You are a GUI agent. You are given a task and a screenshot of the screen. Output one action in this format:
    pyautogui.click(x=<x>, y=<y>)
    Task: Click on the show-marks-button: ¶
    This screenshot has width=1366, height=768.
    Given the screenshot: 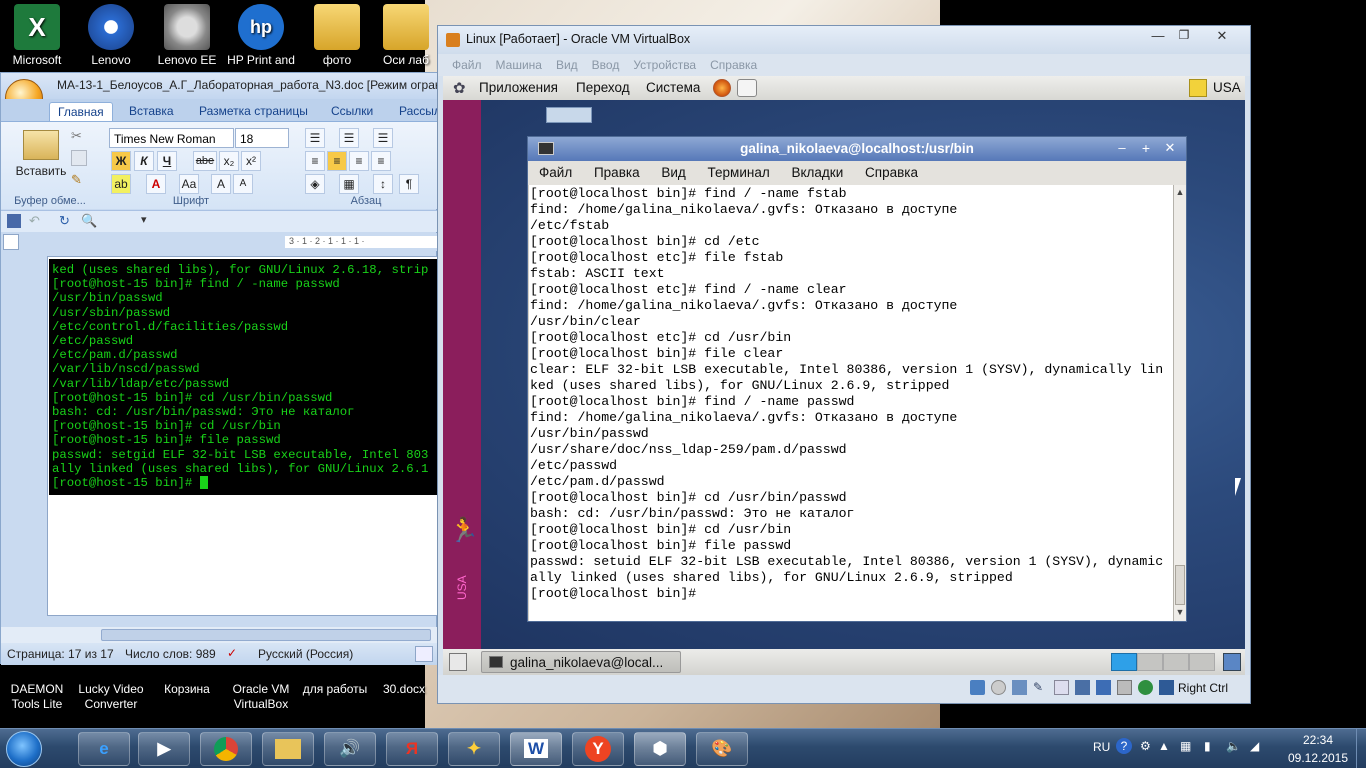 What is the action you would take?
    pyautogui.click(x=409, y=184)
    